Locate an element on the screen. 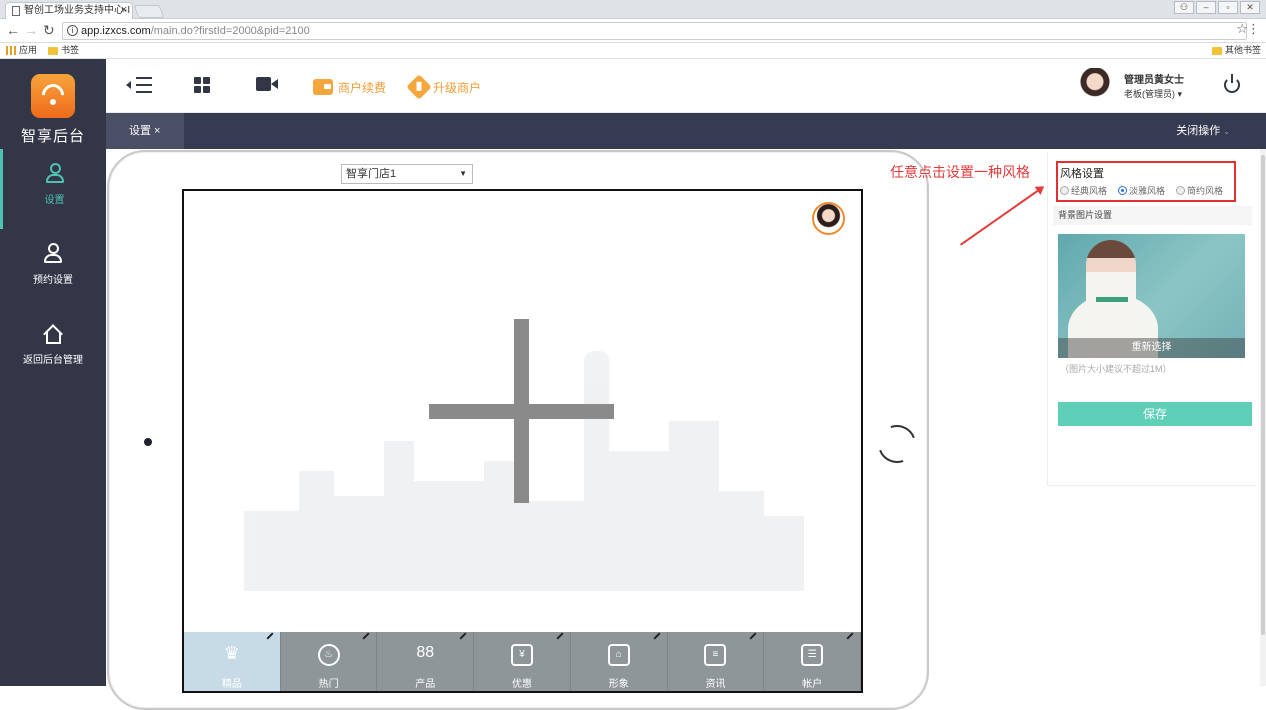 The image size is (1266, 710). upgrade-label: 升级商户 is located at coordinates (457, 87).